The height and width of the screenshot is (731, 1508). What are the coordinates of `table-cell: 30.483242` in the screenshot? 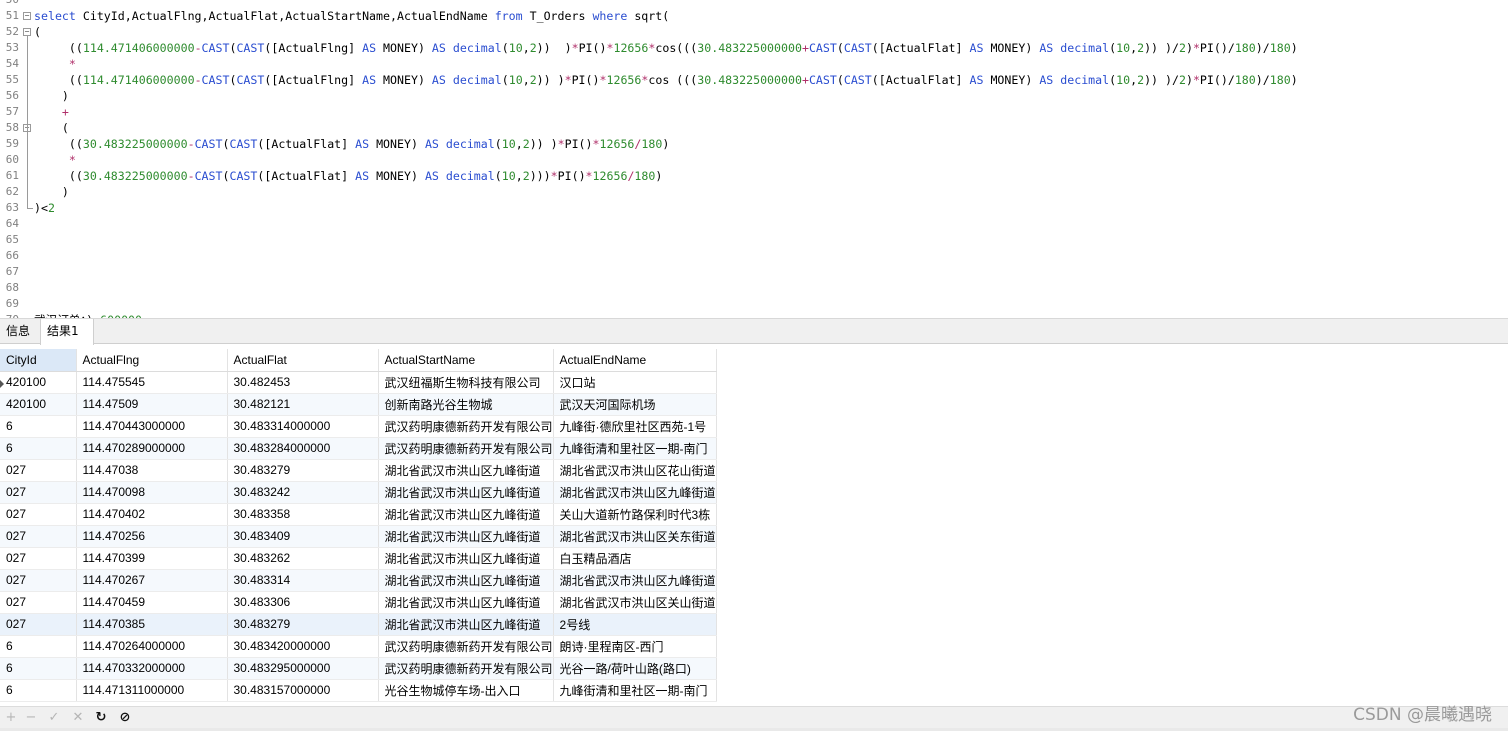 It's located at (303, 492).